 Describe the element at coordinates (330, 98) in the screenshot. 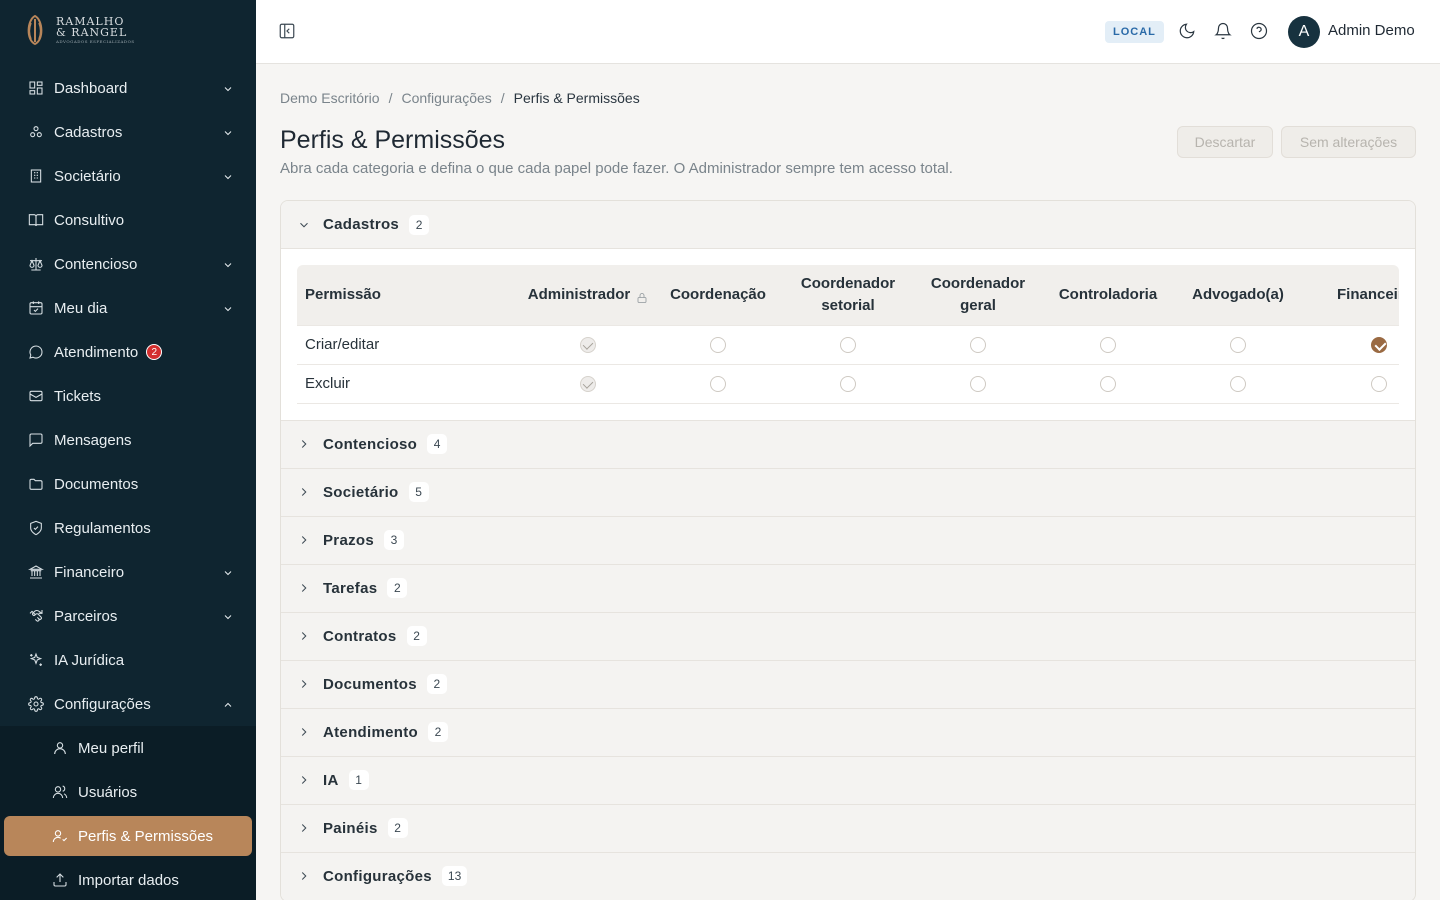

I see `breadcrumb-item-org: Demo Escritório` at that location.